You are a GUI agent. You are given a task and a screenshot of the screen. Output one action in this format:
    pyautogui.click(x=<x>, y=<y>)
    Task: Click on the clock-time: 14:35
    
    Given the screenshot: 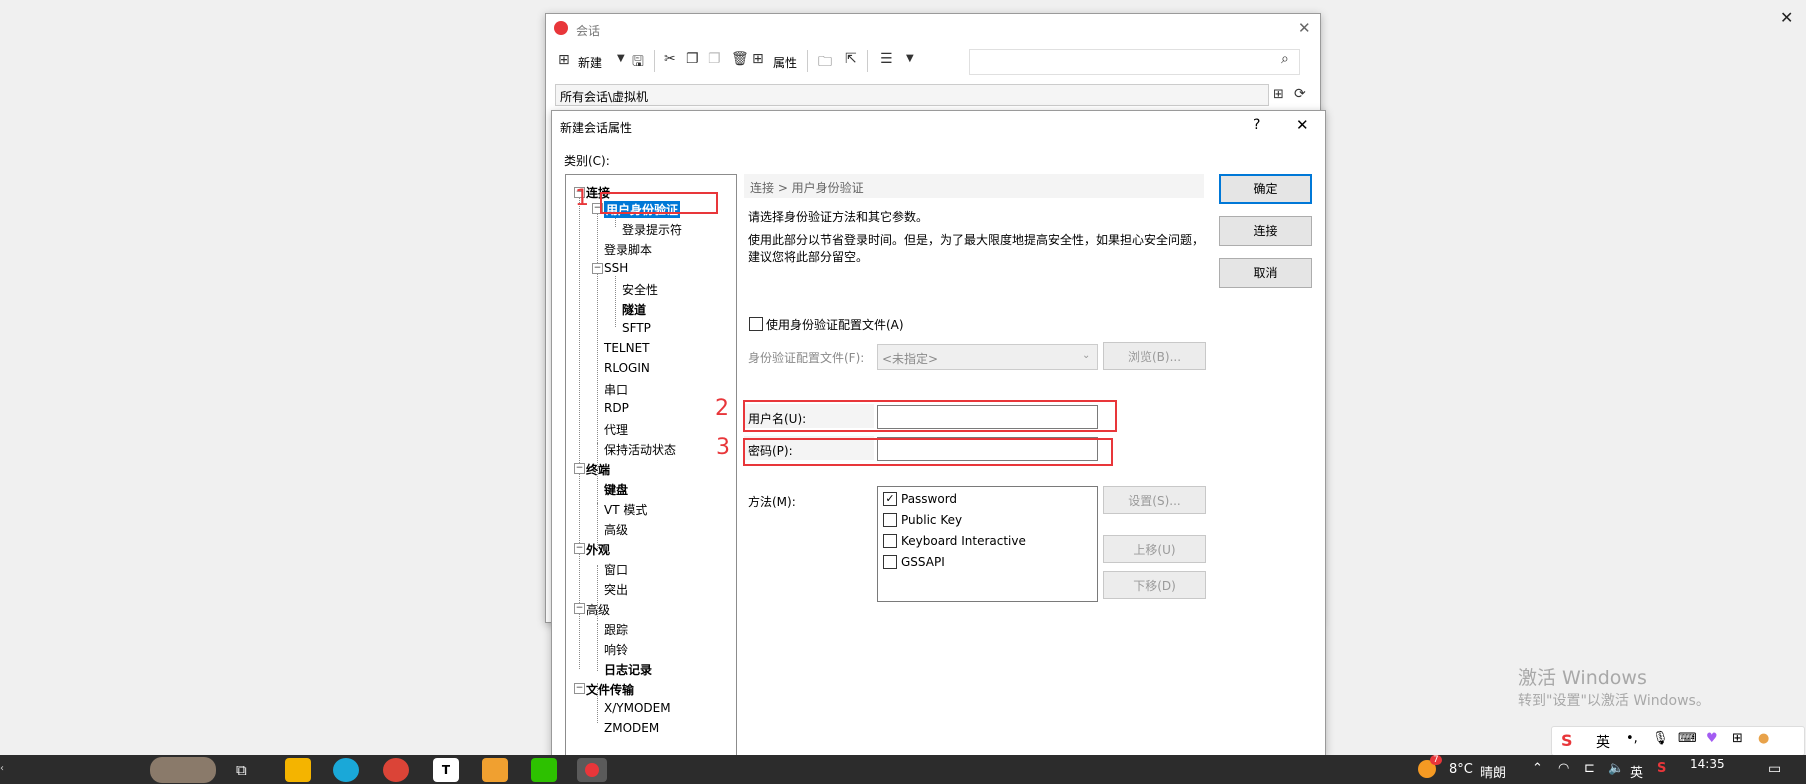 What is the action you would take?
    pyautogui.click(x=1707, y=764)
    